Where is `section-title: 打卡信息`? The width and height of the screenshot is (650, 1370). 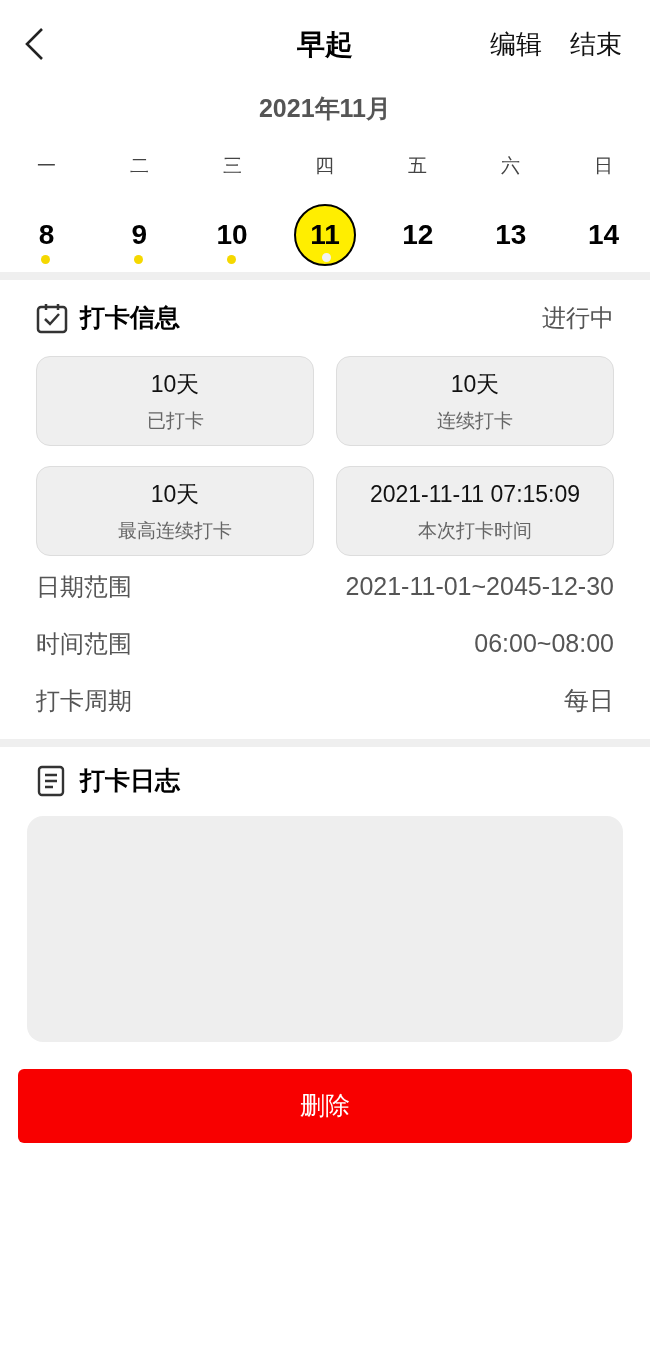
section-title: 打卡信息 is located at coordinates (130, 318).